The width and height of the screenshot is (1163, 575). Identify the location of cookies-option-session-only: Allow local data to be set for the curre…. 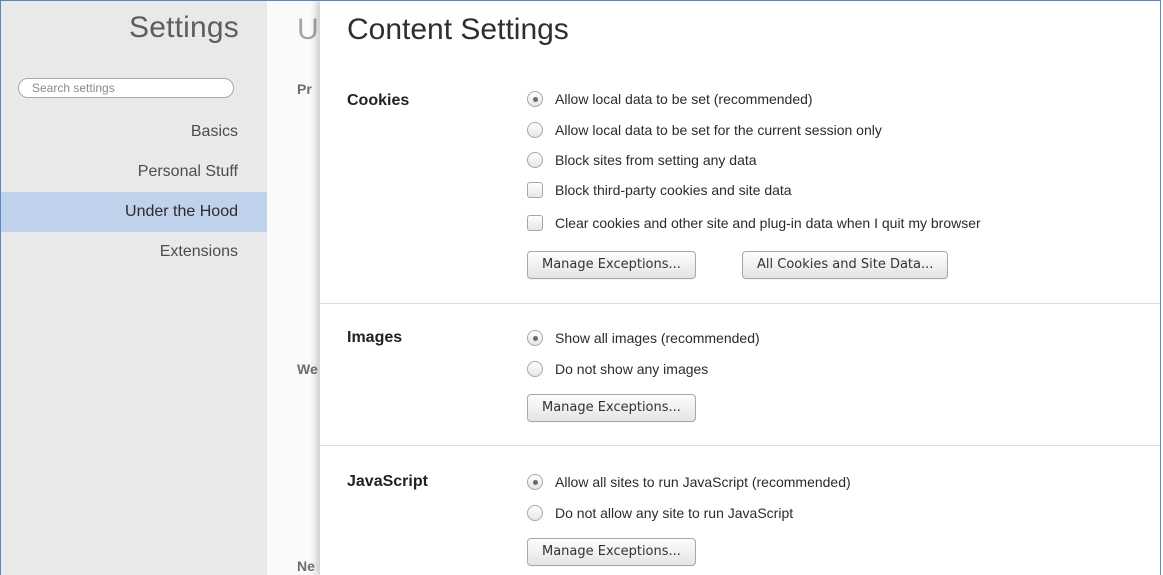
(704, 130).